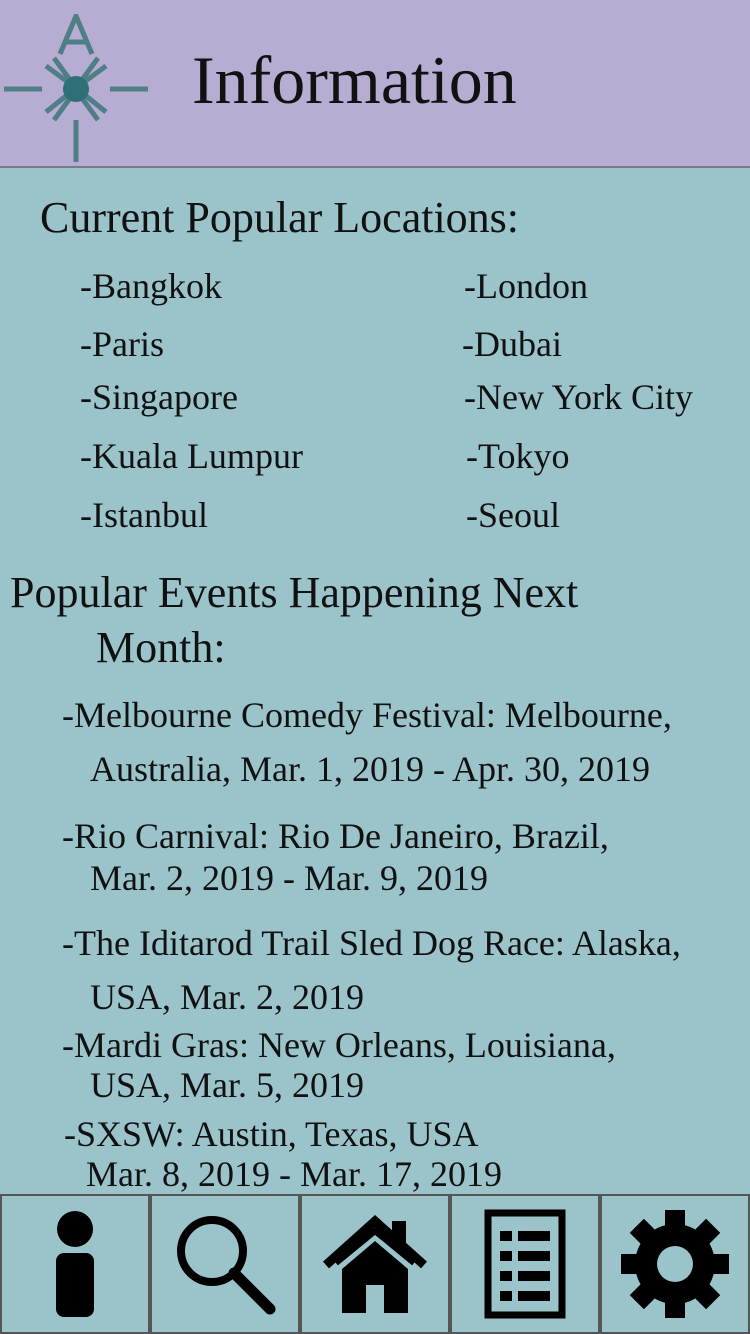 The image size is (750, 1334). What do you see at coordinates (280, 217) in the screenshot?
I see `locations-heading: Current Popular Locations:` at bounding box center [280, 217].